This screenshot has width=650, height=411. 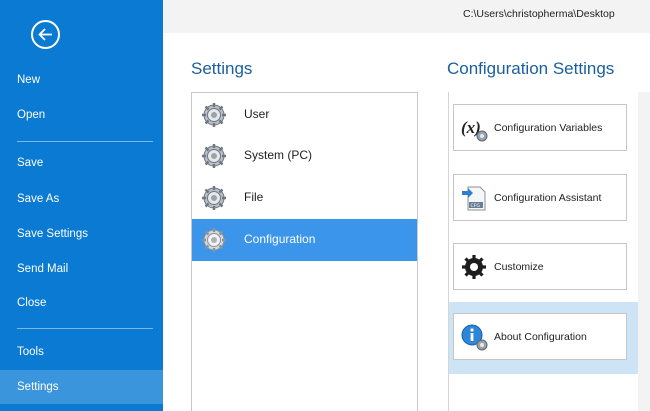 I want to click on settings-heading: Settings, so click(x=222, y=68).